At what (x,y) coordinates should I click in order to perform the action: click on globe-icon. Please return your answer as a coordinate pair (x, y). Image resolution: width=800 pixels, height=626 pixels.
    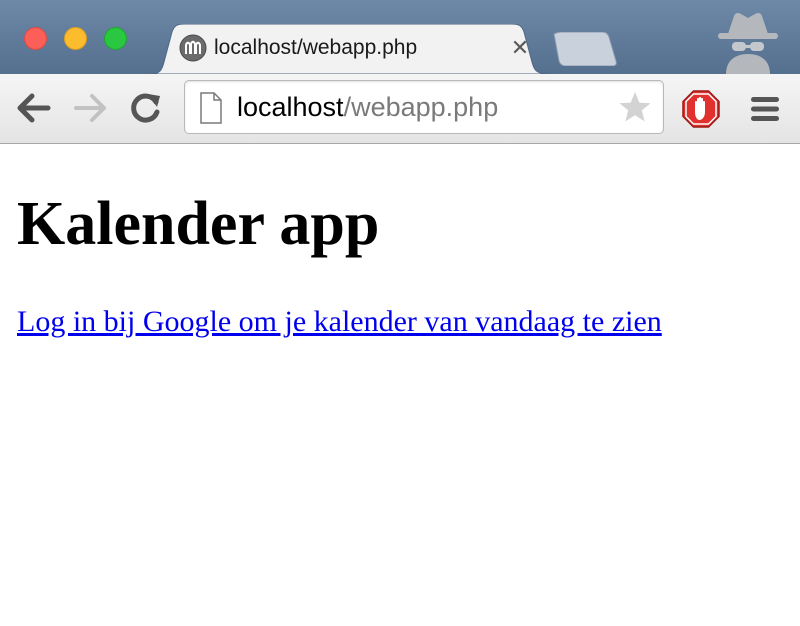
    Looking at the image, I should click on (193, 48).